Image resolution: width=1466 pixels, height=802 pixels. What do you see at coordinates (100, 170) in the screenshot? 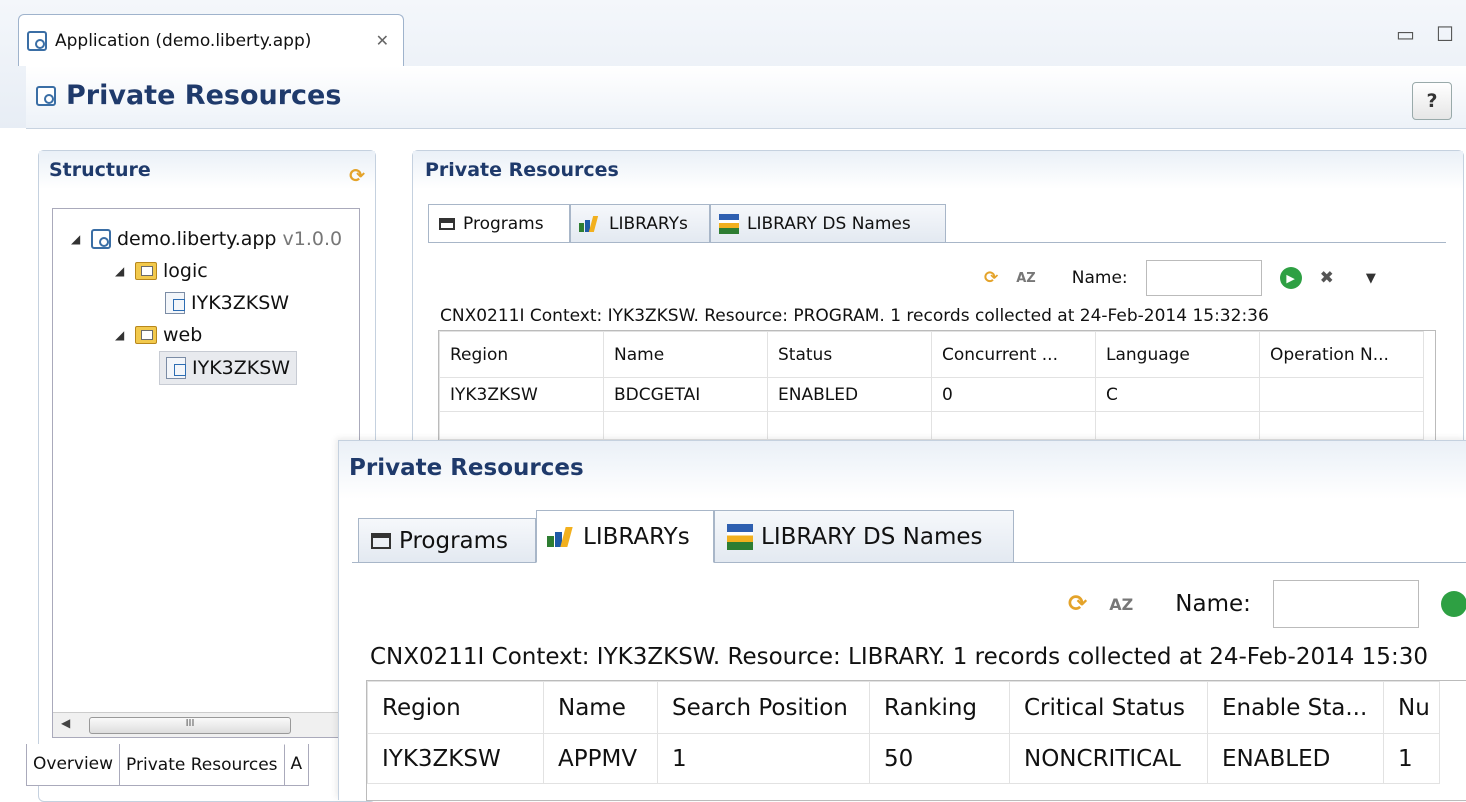
I see `structure-title: Structure` at bounding box center [100, 170].